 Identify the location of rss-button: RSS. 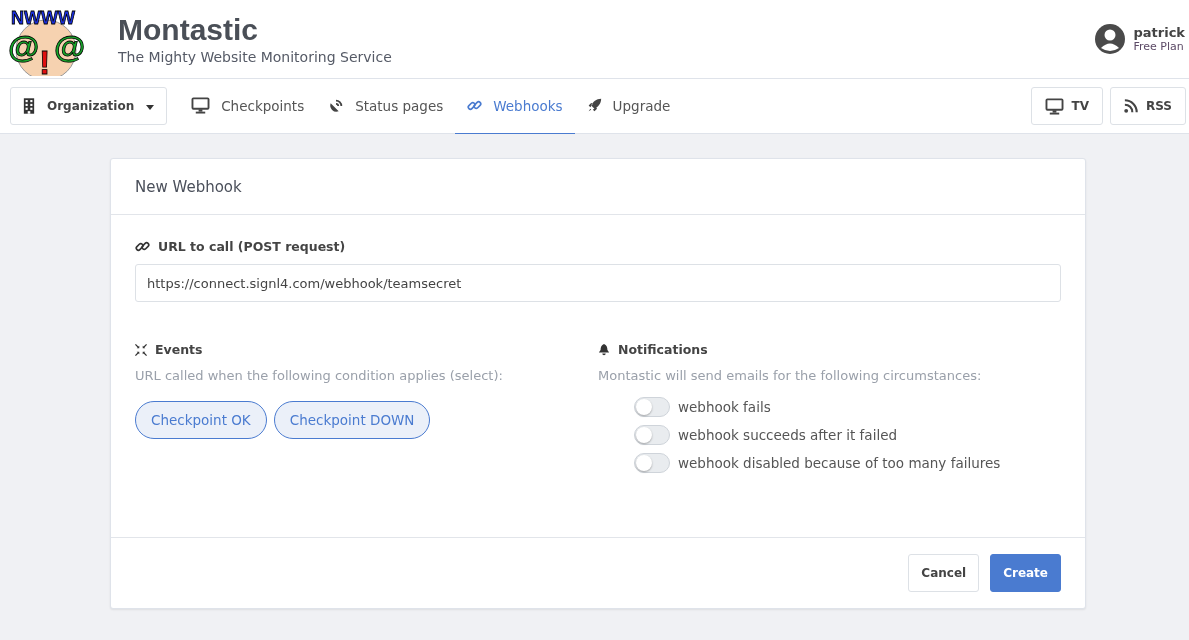
(1148, 106).